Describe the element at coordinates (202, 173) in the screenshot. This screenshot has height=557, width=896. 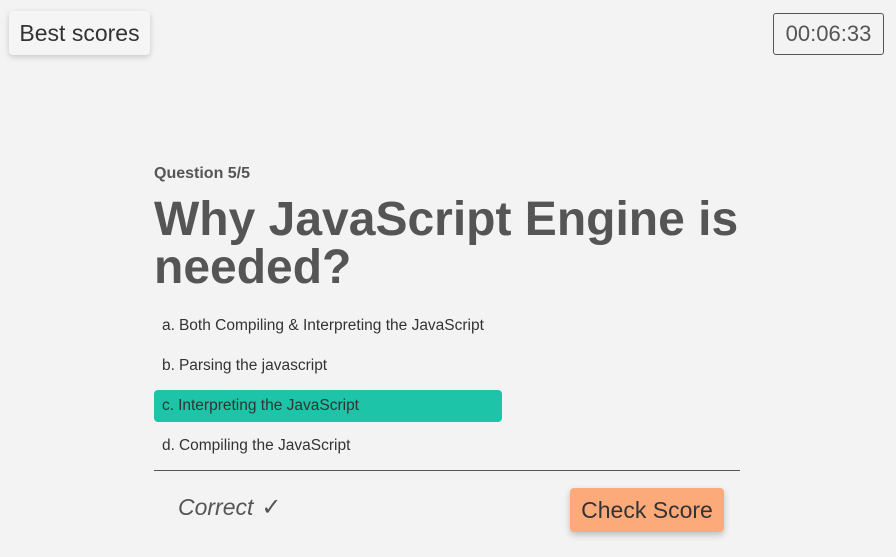
I see `question-counter: Question 5/5` at that location.